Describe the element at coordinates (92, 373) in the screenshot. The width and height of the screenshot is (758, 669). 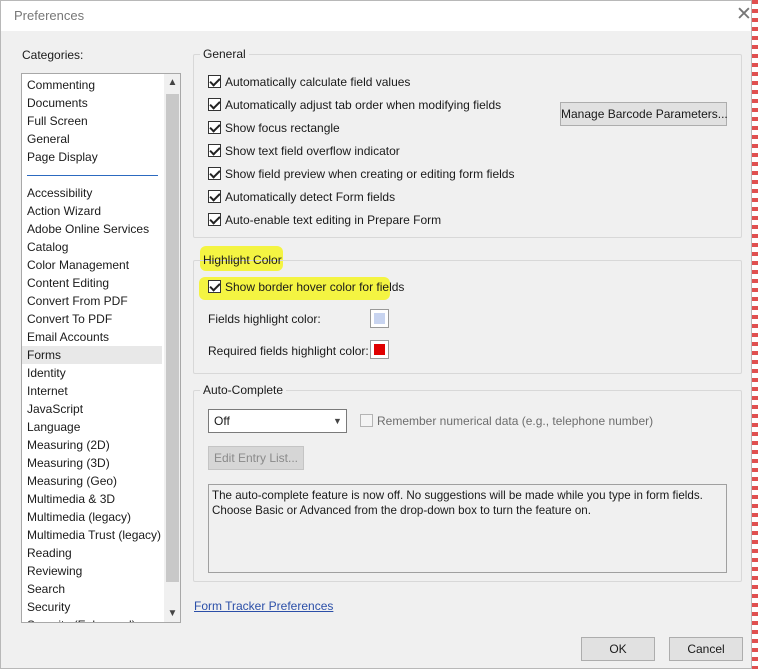
I see `category-item-identity: Identity` at that location.